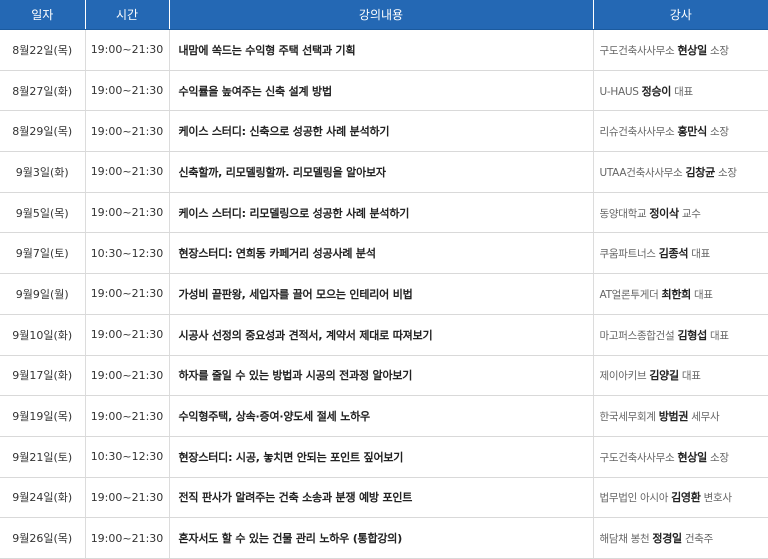 The image size is (768, 559). I want to click on header-lecturer: 강사, so click(680, 15).